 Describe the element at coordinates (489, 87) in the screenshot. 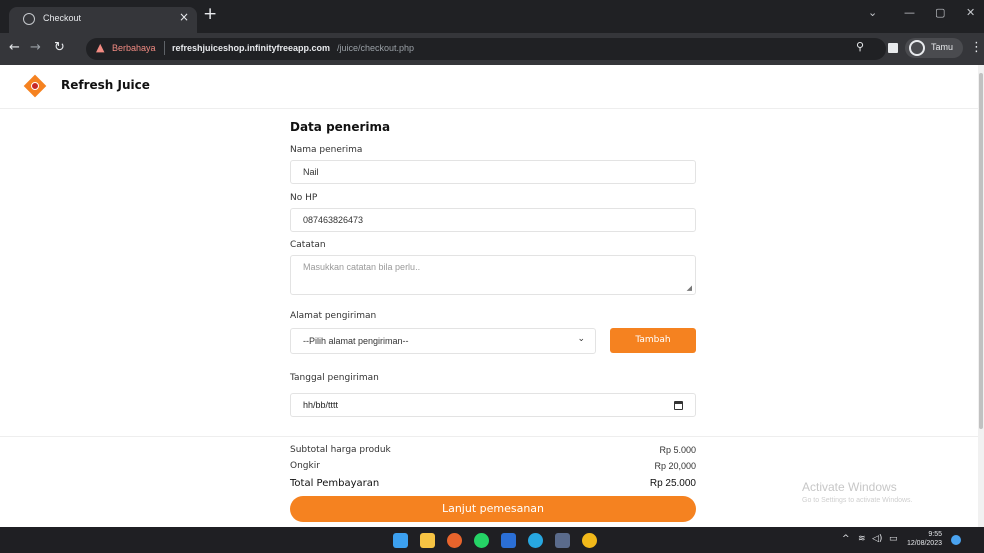

I see `site-header: Refresh Juice` at that location.